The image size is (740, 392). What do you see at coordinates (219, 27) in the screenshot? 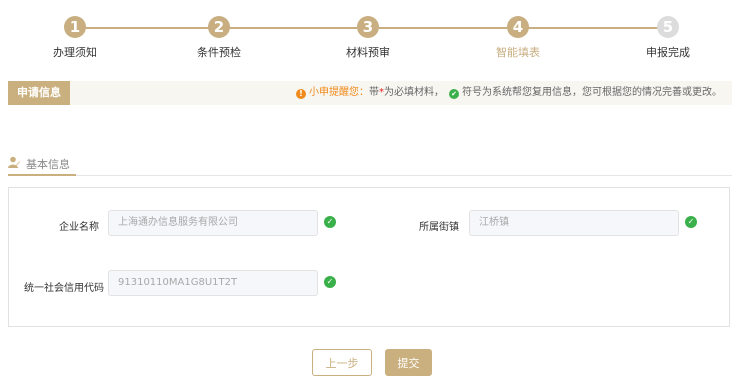
I see `step-number: 2` at bounding box center [219, 27].